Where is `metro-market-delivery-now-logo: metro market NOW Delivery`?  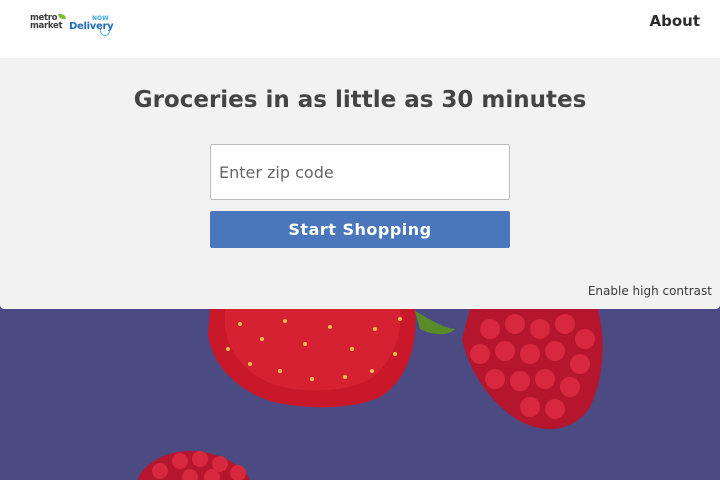
metro-market-delivery-now-logo: metro market NOW Delivery is located at coordinates (72, 26).